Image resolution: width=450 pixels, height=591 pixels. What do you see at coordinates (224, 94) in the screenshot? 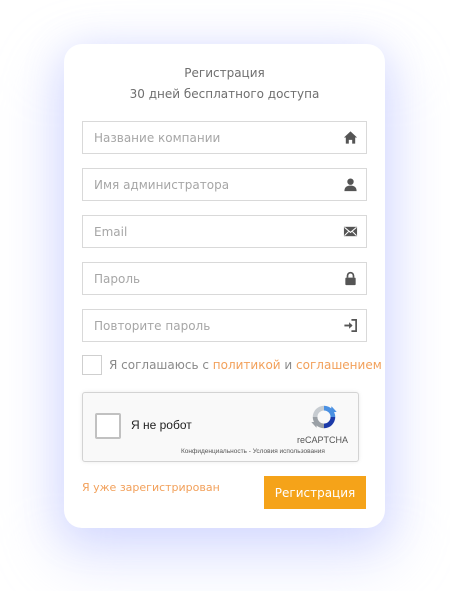
I see `form-subtitle: 30 дней бесплатного доступа` at bounding box center [224, 94].